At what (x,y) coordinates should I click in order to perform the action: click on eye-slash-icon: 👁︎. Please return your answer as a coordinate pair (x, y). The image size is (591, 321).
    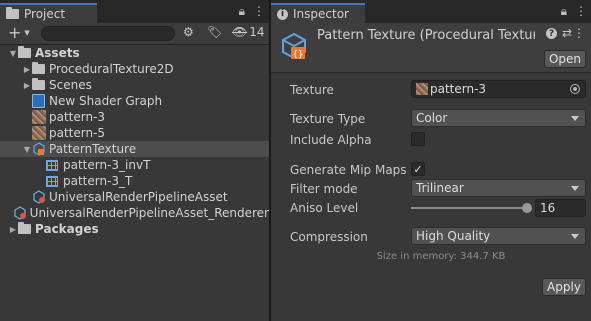
    Looking at the image, I should click on (240, 32).